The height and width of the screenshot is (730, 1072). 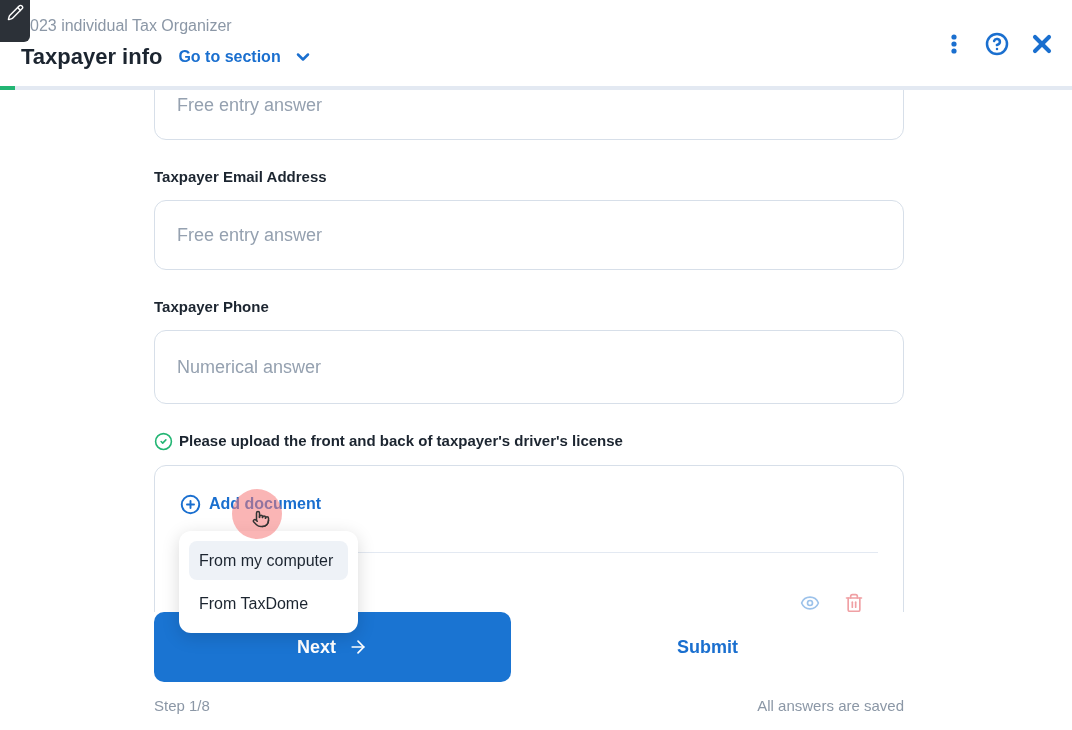 I want to click on help-button, so click(x=997, y=44).